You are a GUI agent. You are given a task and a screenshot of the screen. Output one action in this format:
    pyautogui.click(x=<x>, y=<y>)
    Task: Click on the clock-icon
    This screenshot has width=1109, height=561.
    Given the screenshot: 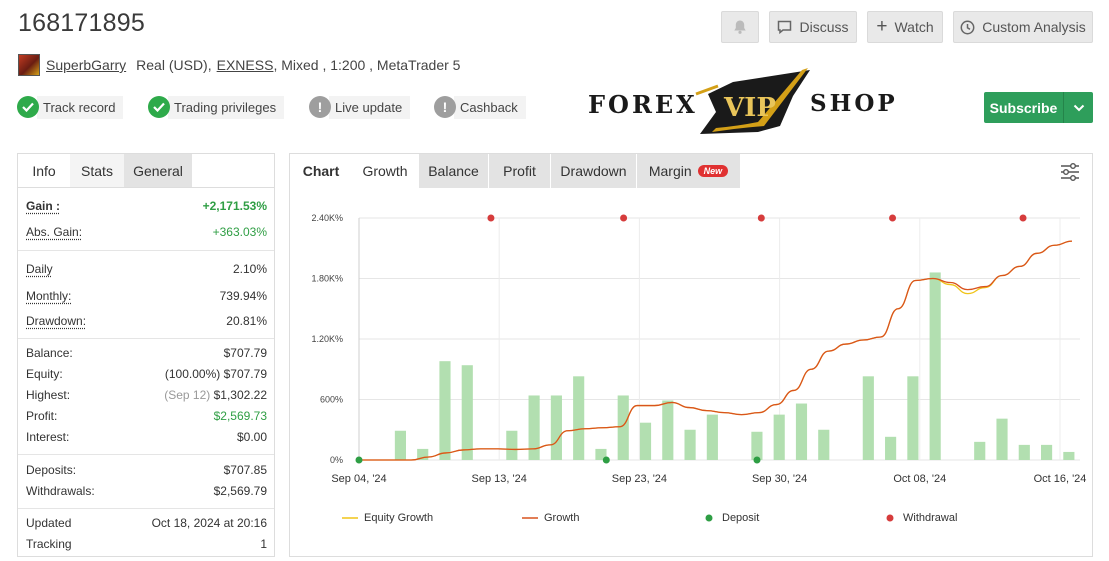 What is the action you would take?
    pyautogui.click(x=967, y=27)
    